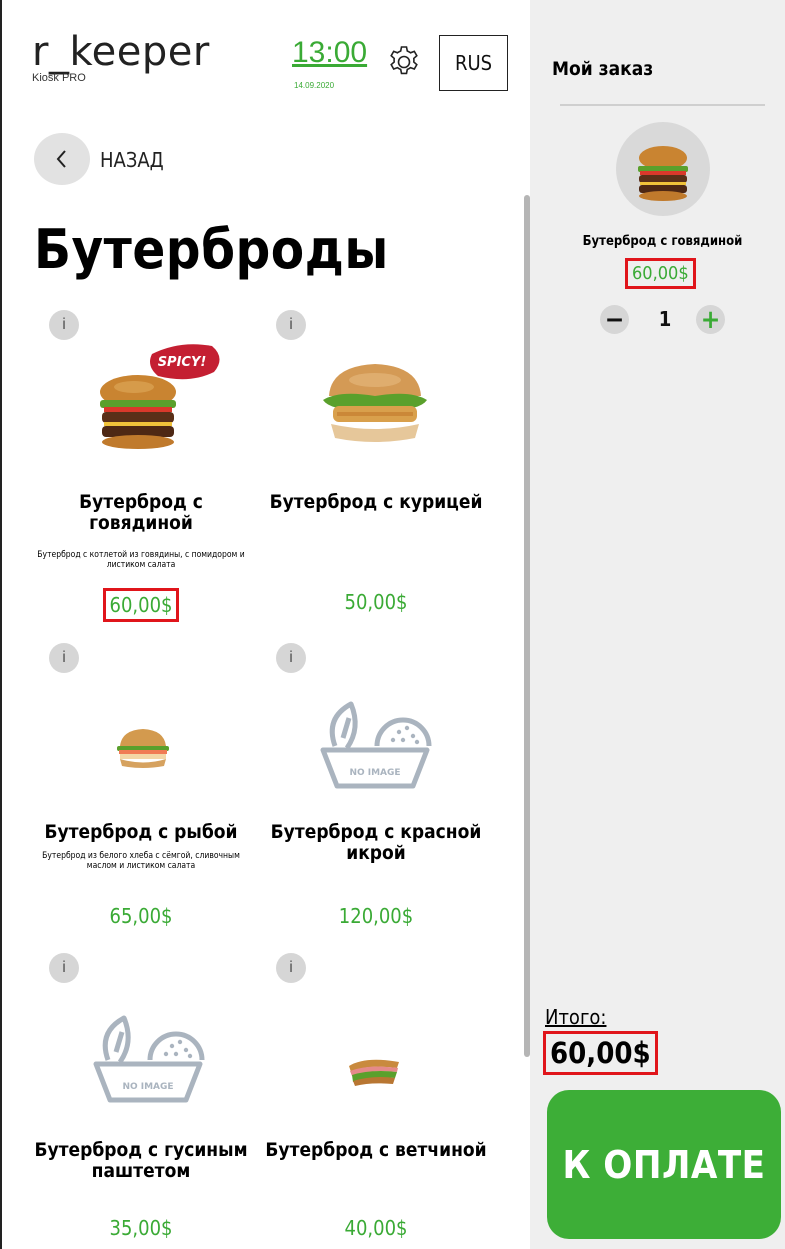 The height and width of the screenshot is (1249, 785). I want to click on back-button, so click(62, 159).